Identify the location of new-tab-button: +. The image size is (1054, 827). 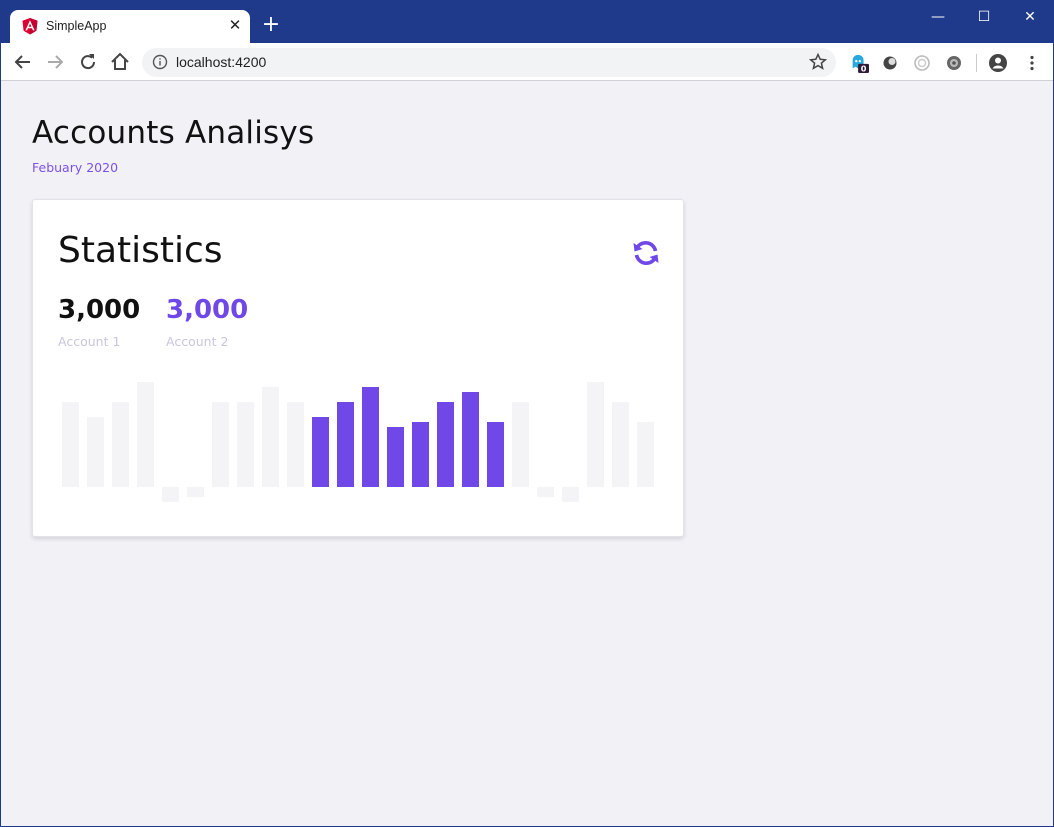
(271, 25).